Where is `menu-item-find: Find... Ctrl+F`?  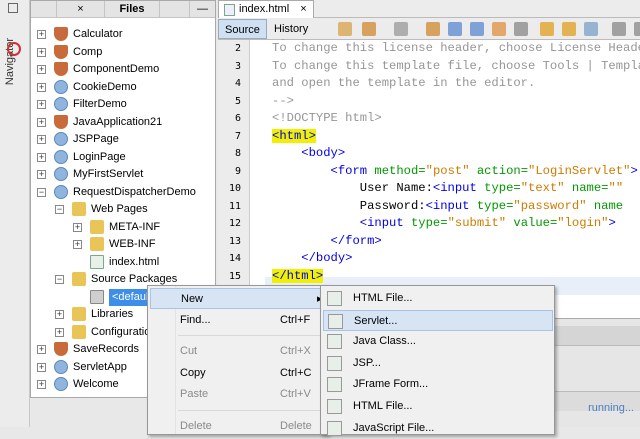
menu-item-find: Find... Ctrl+F is located at coordinates (238, 320).